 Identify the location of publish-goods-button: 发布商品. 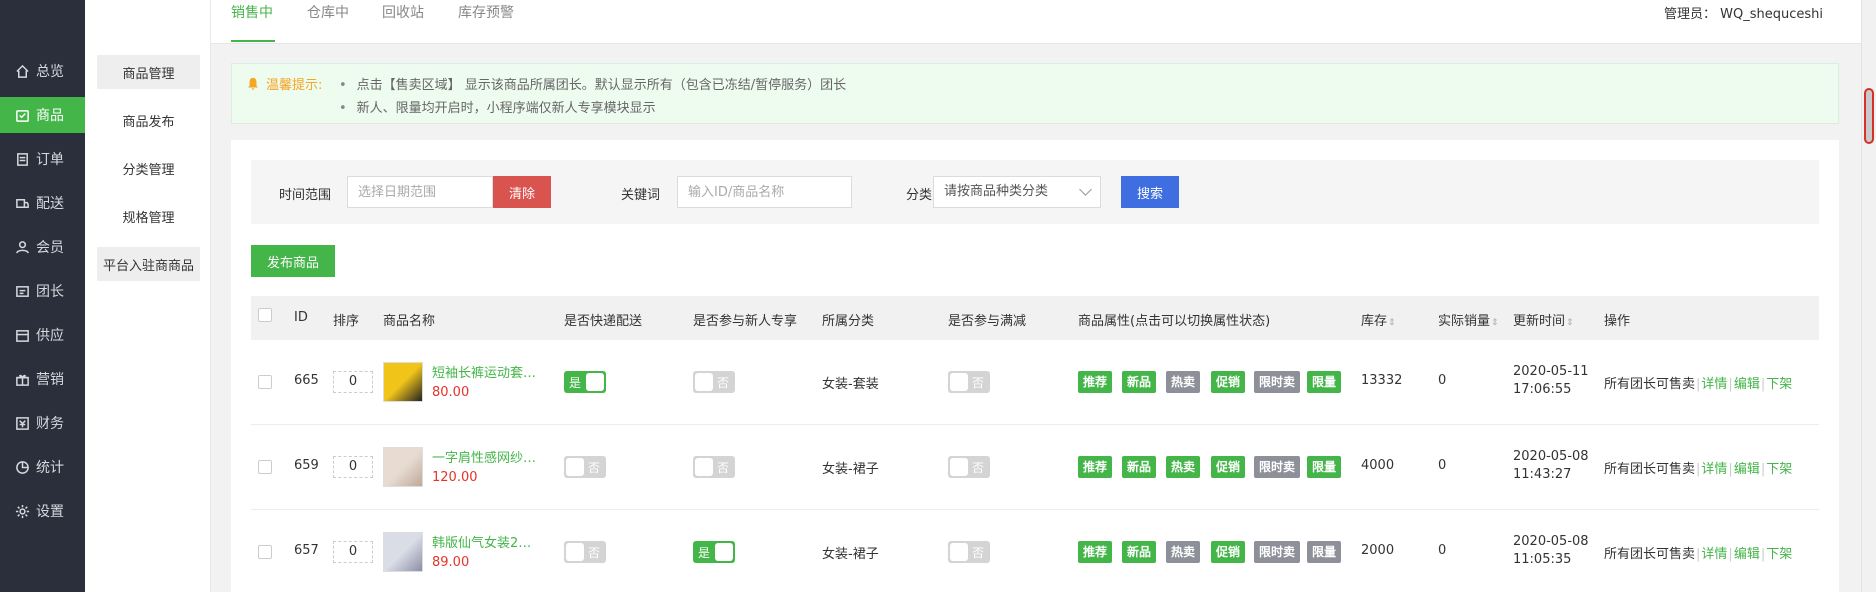
(293, 261).